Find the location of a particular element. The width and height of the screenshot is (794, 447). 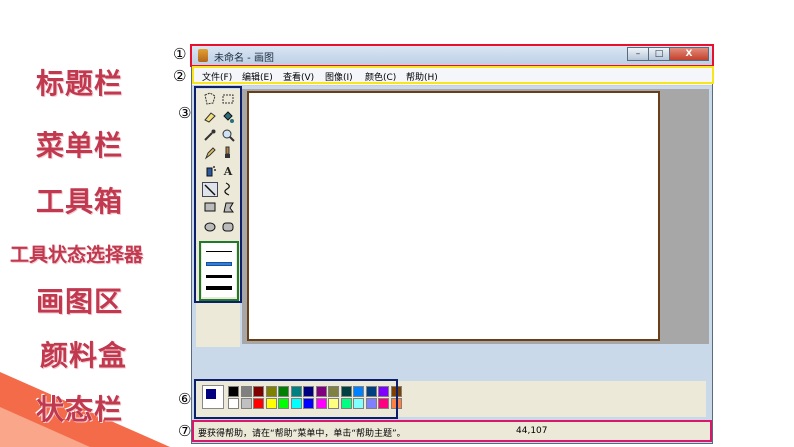

highlight-menu-bar is located at coordinates (453, 75).